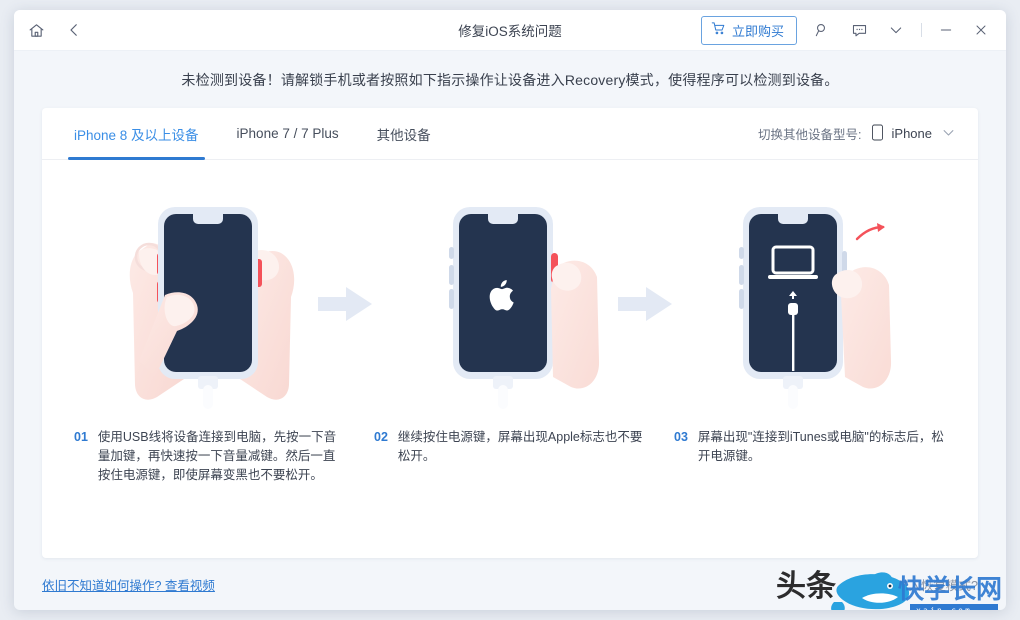 The image size is (1020, 620). Describe the element at coordinates (74, 30) in the screenshot. I see `back-arrow-icon` at that location.